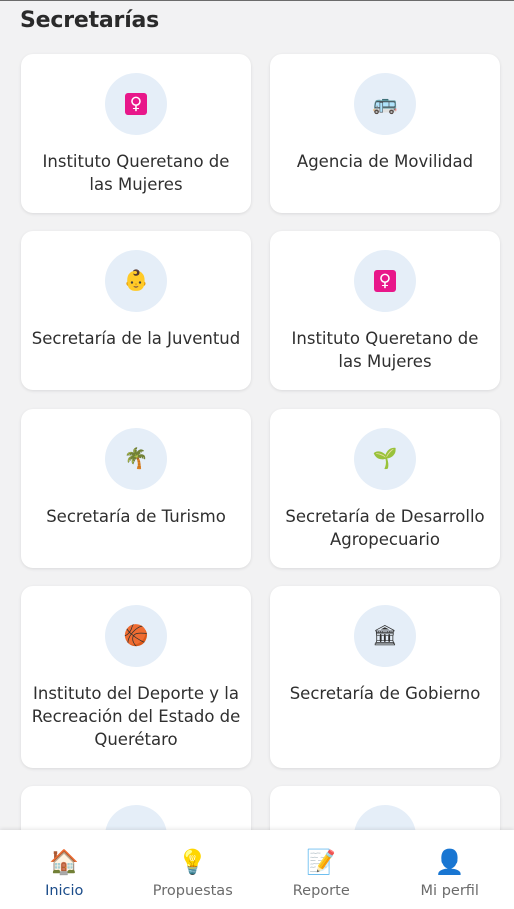 The height and width of the screenshot is (909, 514). I want to click on card-label: Secretaría de la Juventud, so click(136, 338).